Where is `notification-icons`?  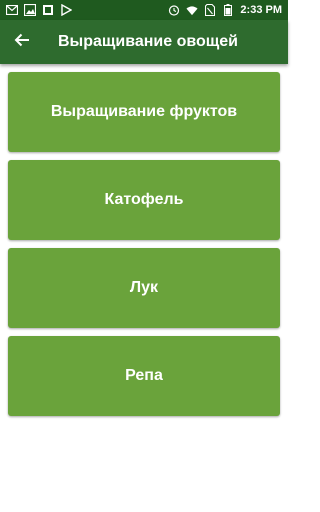
notification-icons is located at coordinates (39, 10).